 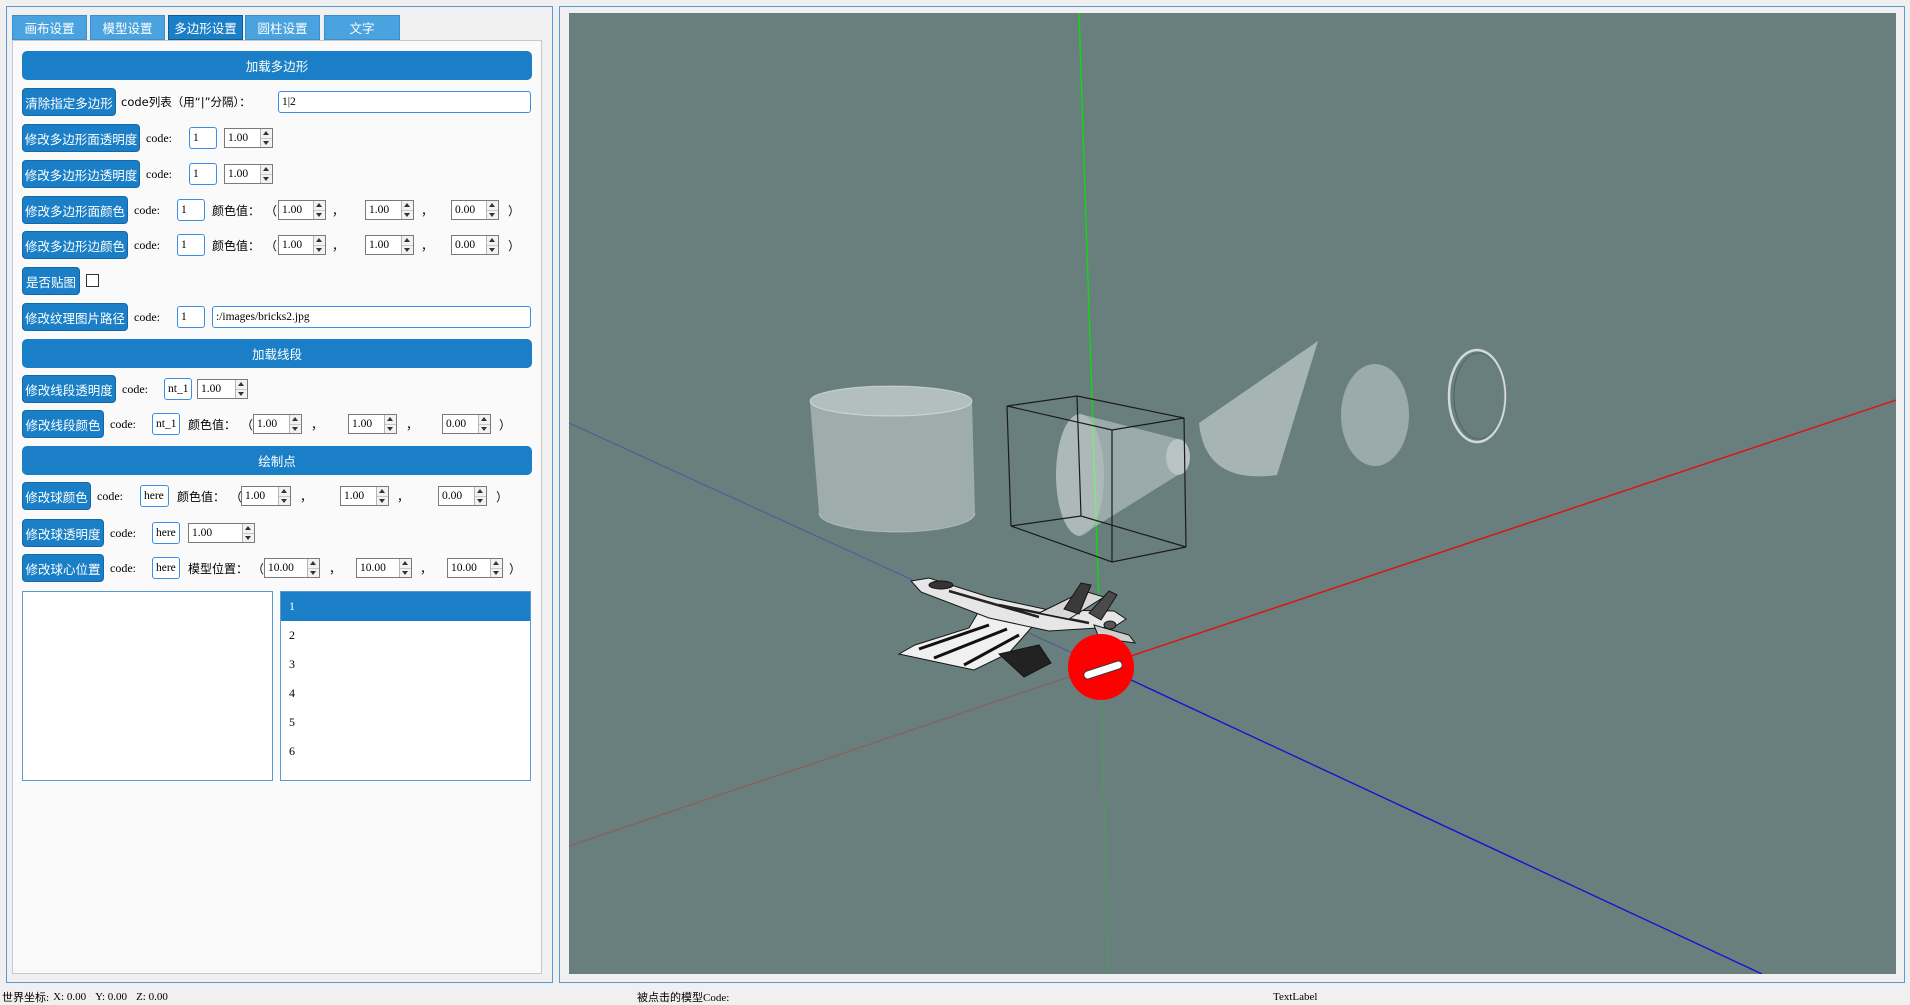 What do you see at coordinates (51, 281) in the screenshot?
I see `texture-toggle-button: 是否贴图` at bounding box center [51, 281].